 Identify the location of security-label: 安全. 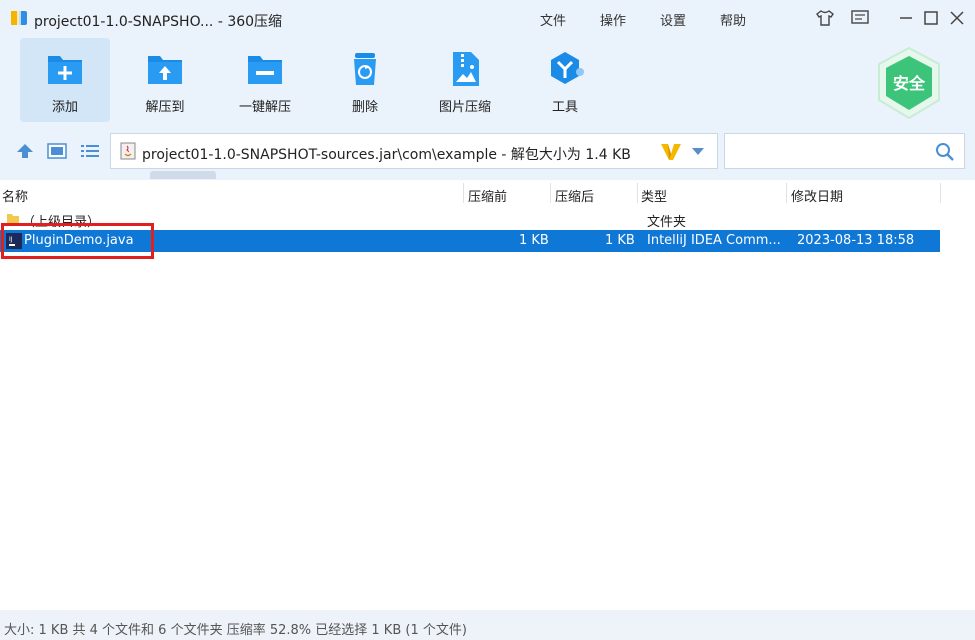
(909, 83).